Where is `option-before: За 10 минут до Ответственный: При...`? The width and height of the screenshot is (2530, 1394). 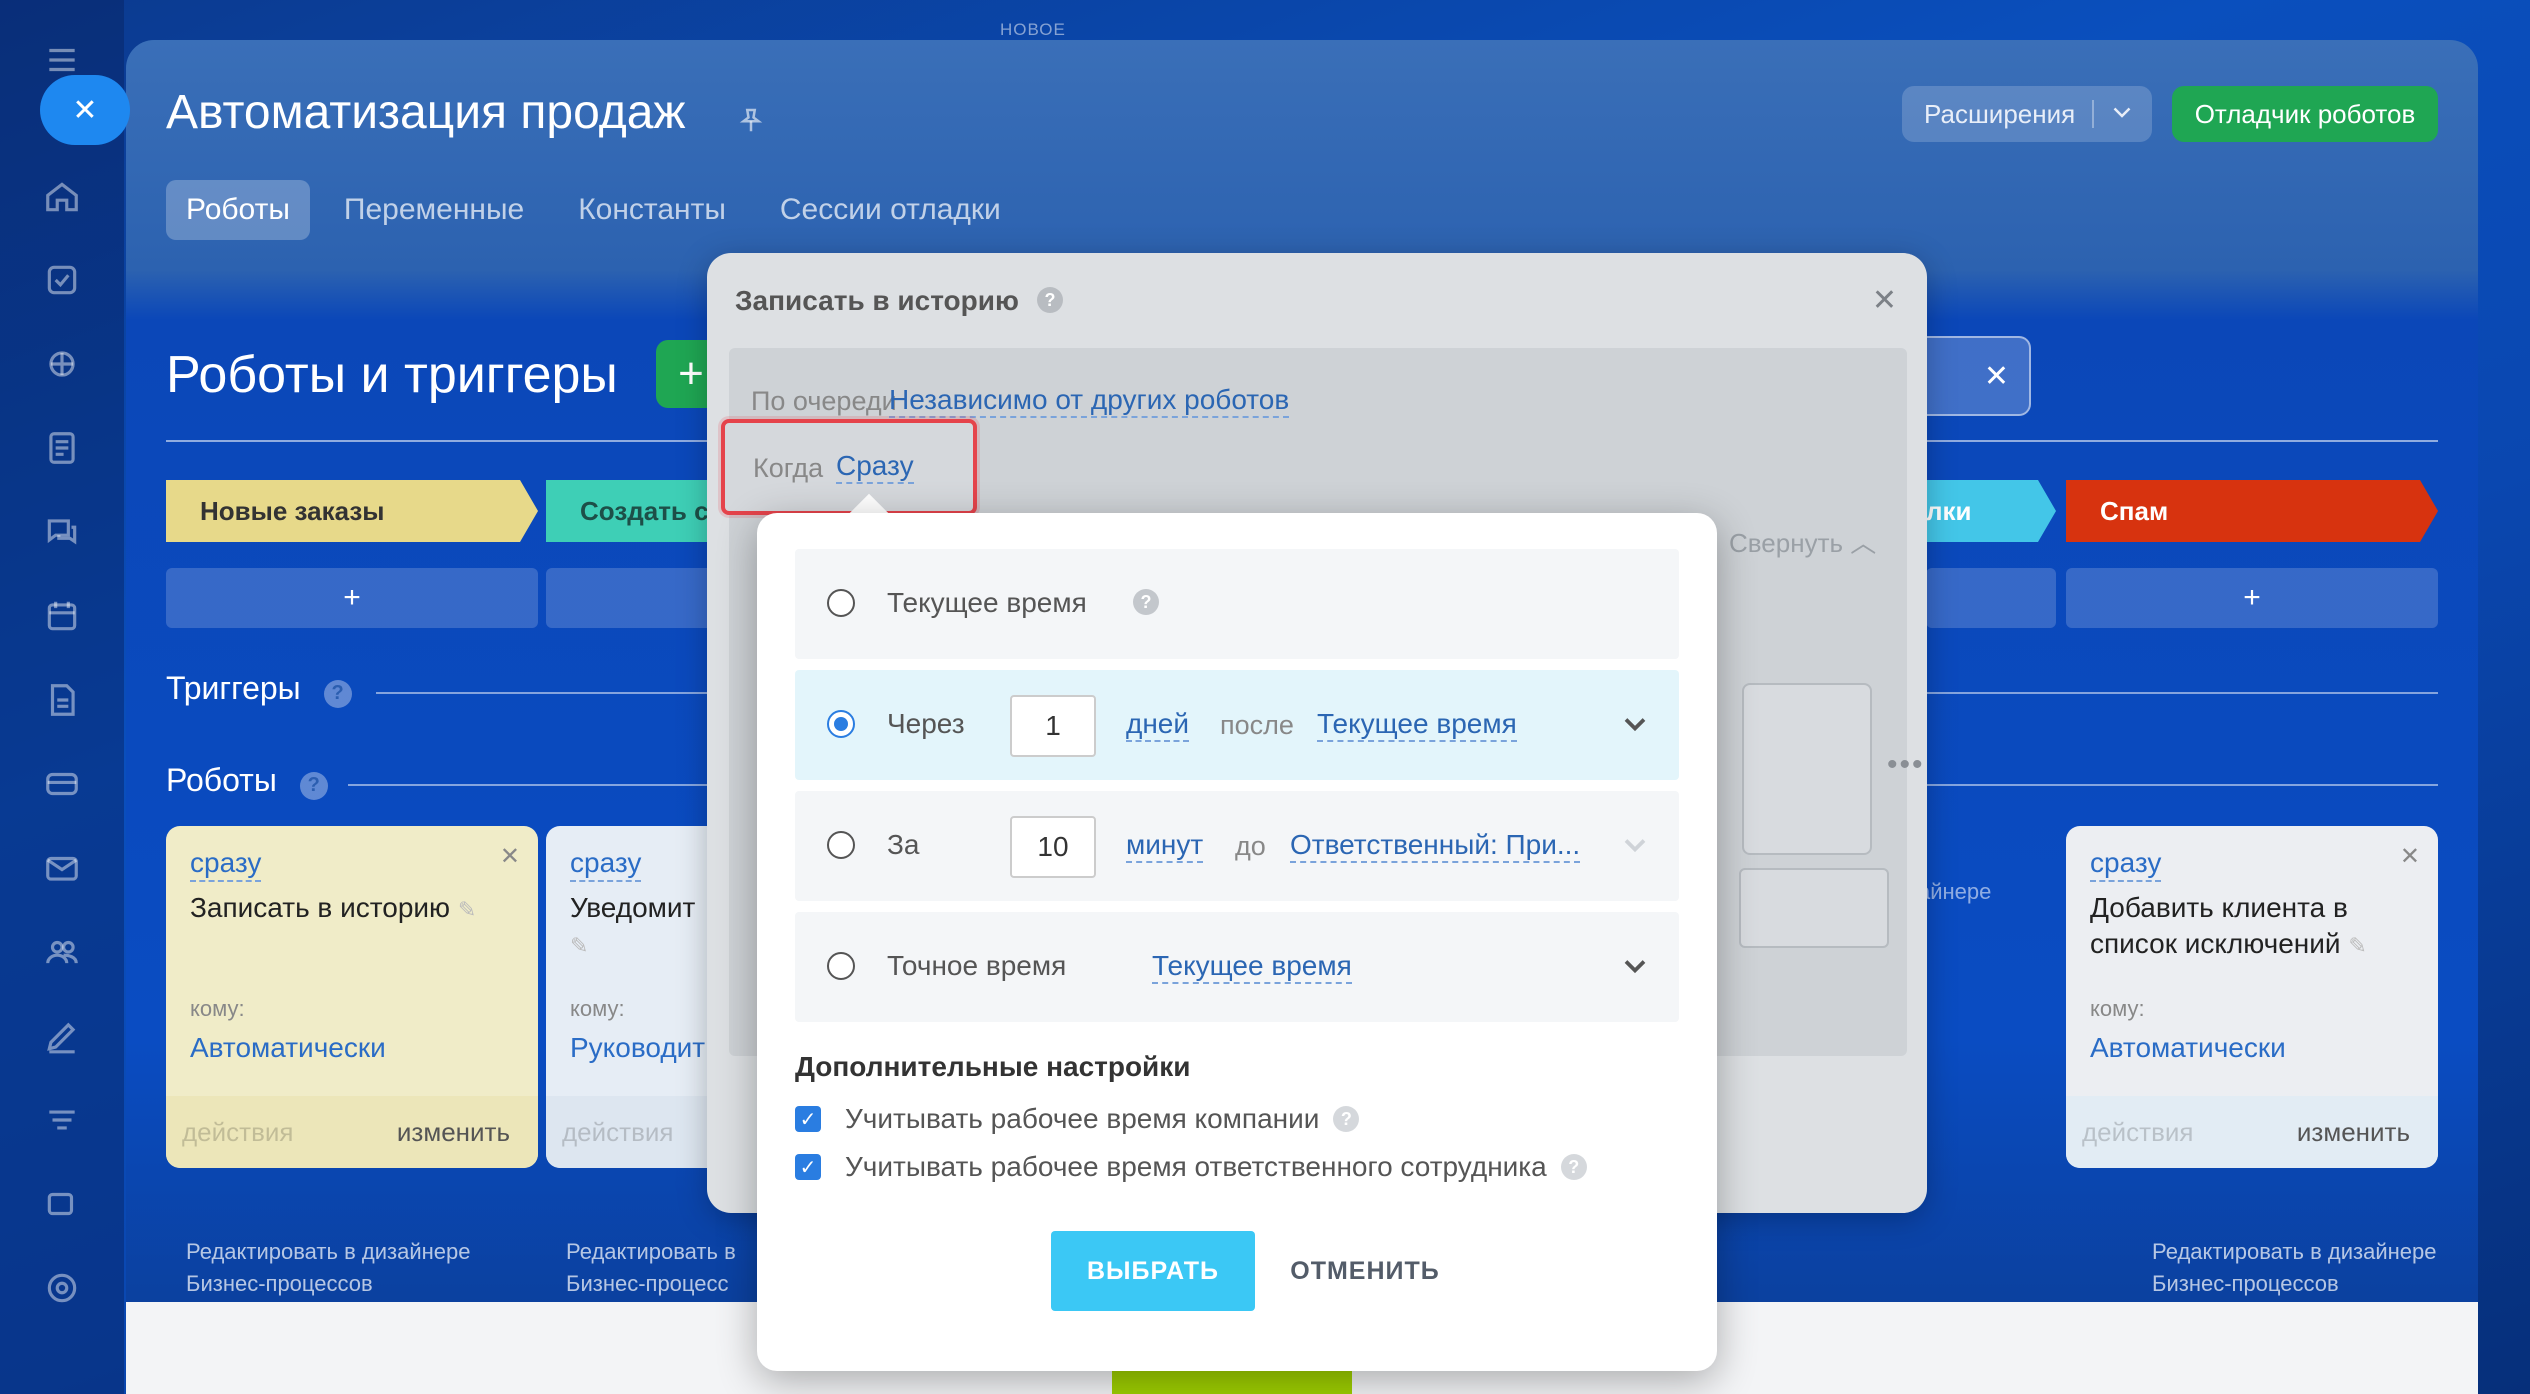 option-before: За 10 минут до Ответственный: При... is located at coordinates (1237, 846).